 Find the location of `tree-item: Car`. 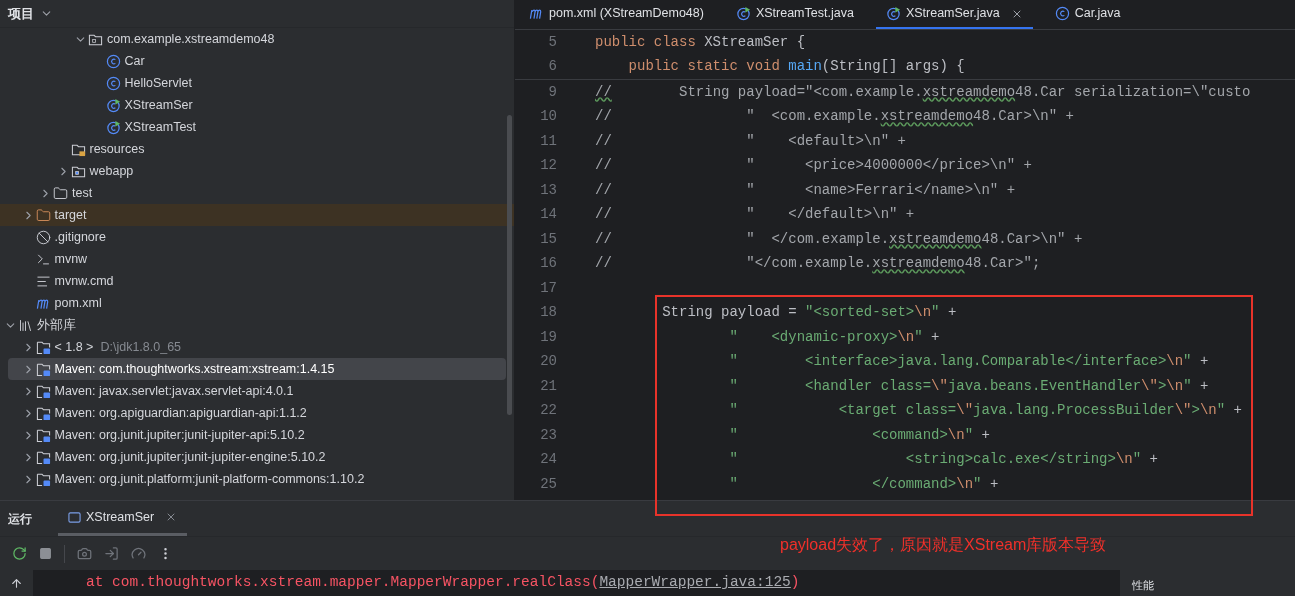

tree-item: Car is located at coordinates (257, 61).